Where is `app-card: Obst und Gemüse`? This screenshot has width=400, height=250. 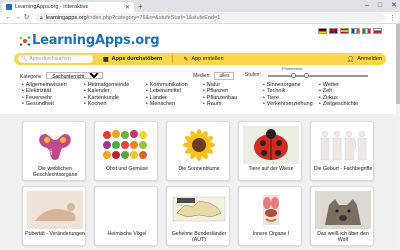 app-card: Obst und Gemüse is located at coordinates (126, 151).